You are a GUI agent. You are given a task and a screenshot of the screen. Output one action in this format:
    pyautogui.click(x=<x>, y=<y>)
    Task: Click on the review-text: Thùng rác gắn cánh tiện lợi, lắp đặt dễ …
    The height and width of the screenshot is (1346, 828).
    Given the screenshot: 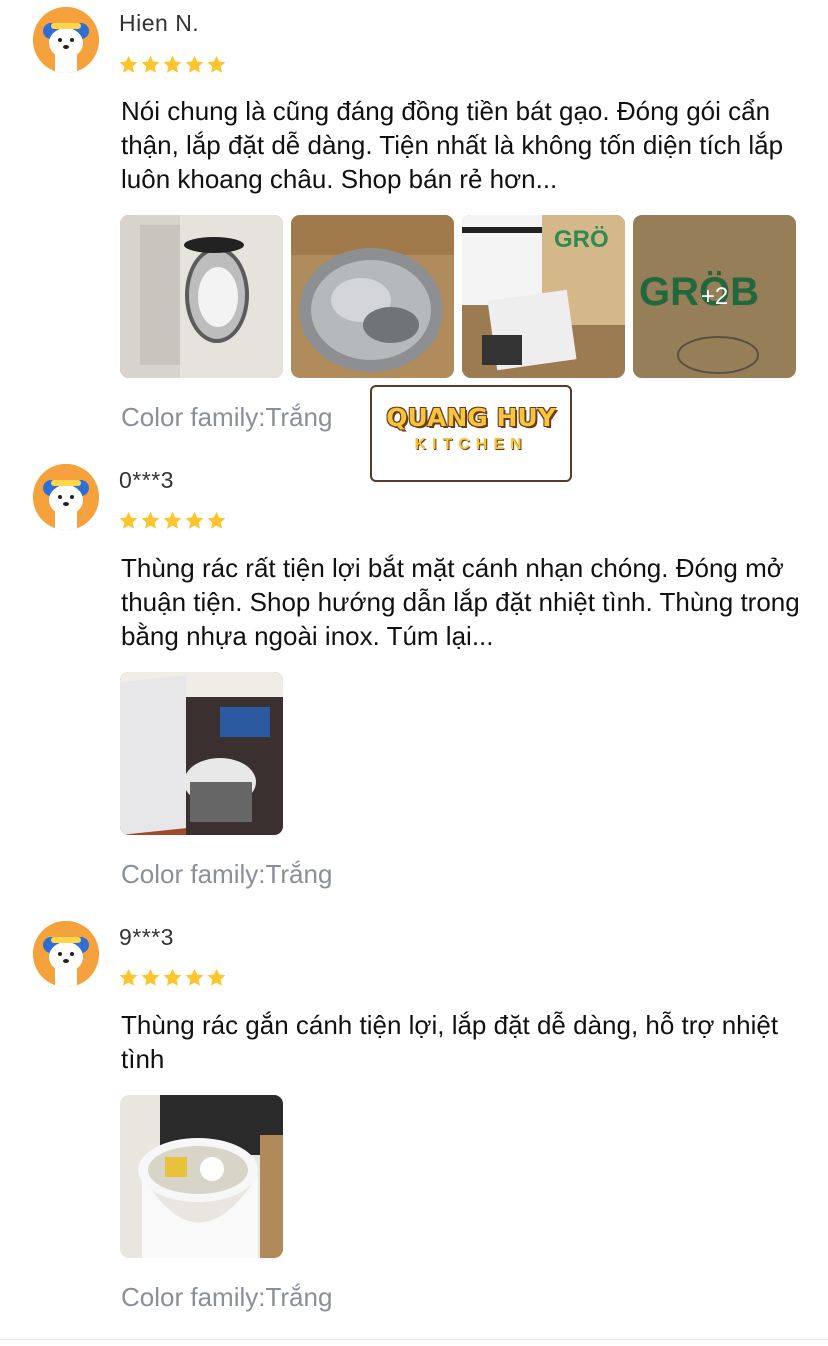 What is the action you would take?
    pyautogui.click(x=461, y=1042)
    